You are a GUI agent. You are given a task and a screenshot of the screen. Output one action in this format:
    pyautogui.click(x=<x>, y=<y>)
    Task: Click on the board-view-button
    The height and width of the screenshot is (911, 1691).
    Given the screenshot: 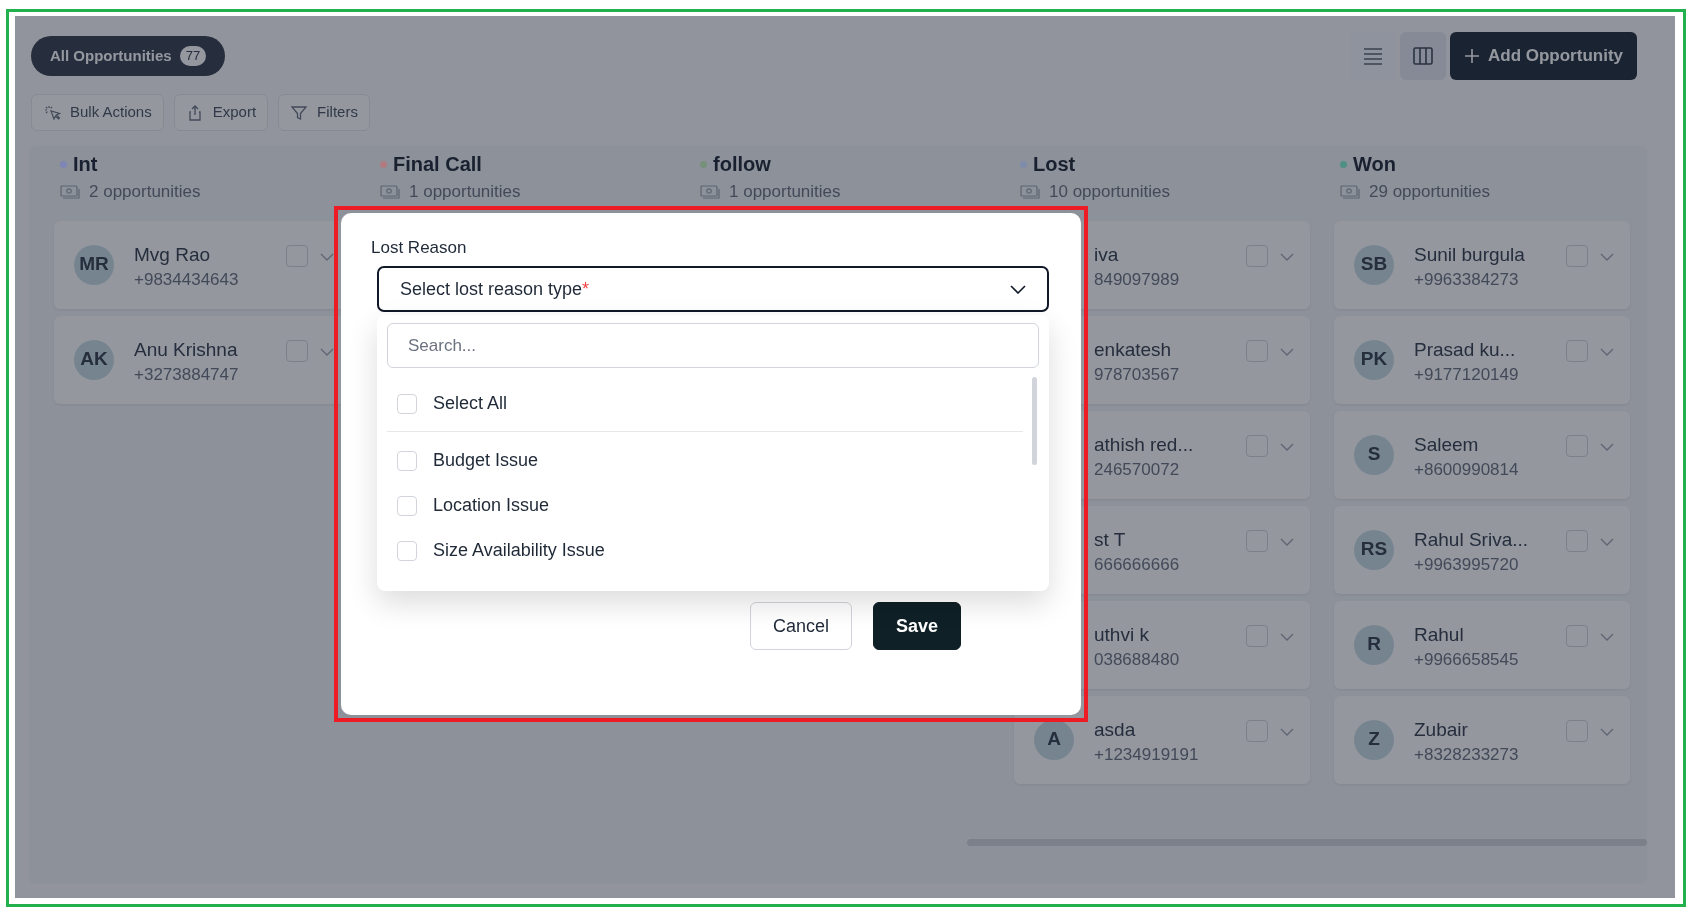 What is the action you would take?
    pyautogui.click(x=1422, y=56)
    